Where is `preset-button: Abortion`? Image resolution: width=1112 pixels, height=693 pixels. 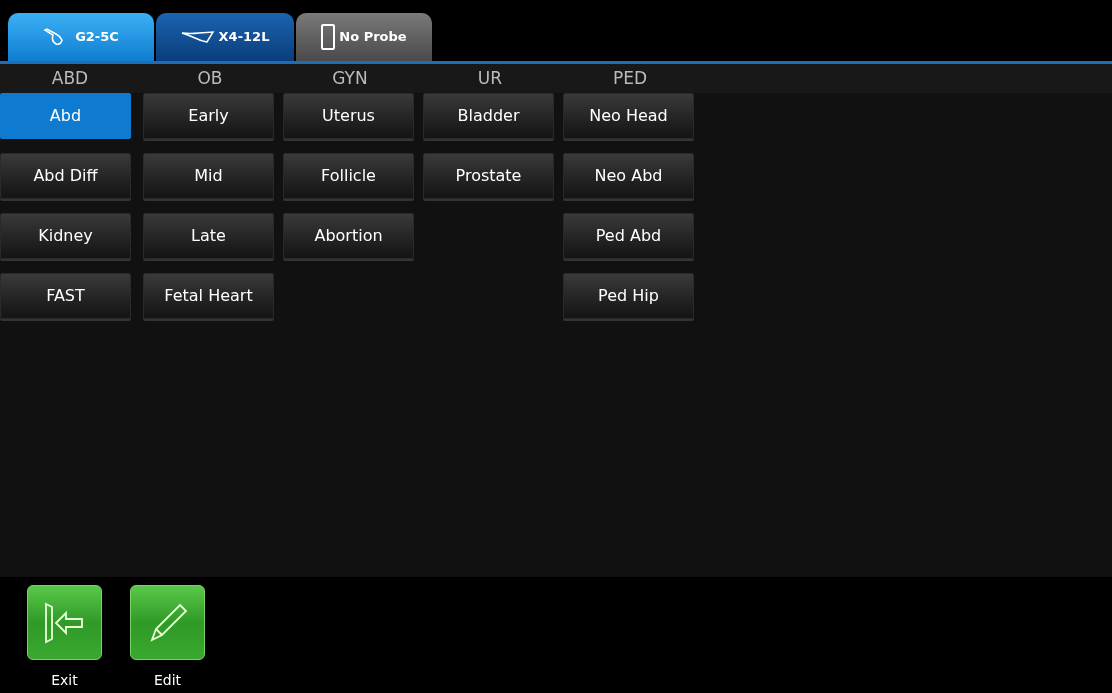
preset-button: Abortion is located at coordinates (348, 236).